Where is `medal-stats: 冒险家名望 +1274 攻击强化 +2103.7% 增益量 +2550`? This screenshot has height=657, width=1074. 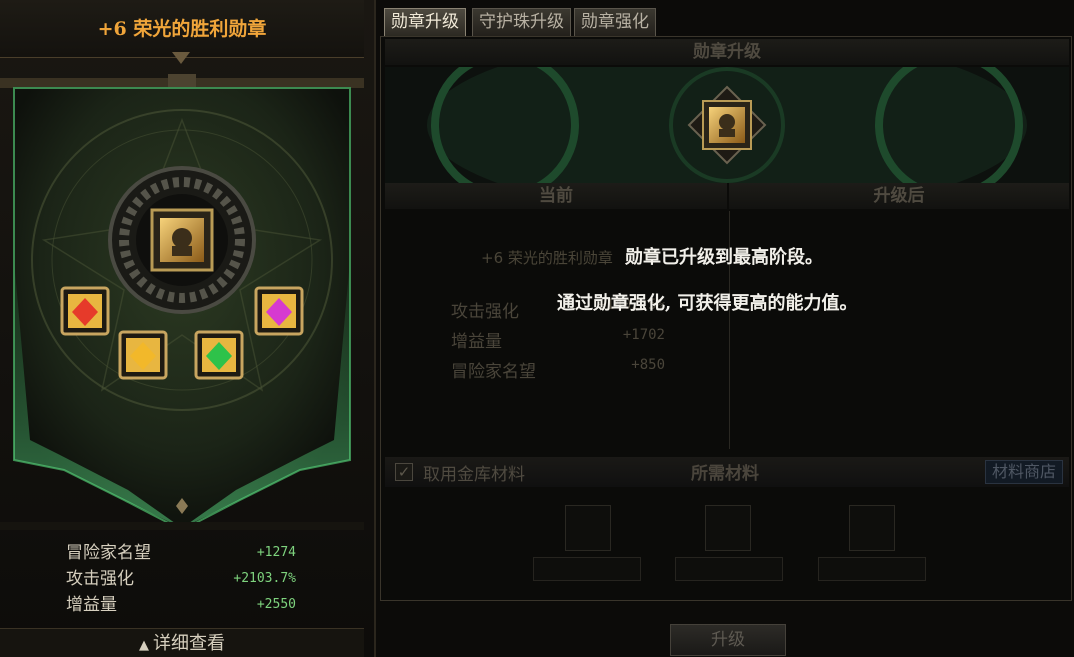
medal-stats: 冒险家名望 +1274 攻击强化 +2103.7% 增益量 +2550 is located at coordinates (181, 579).